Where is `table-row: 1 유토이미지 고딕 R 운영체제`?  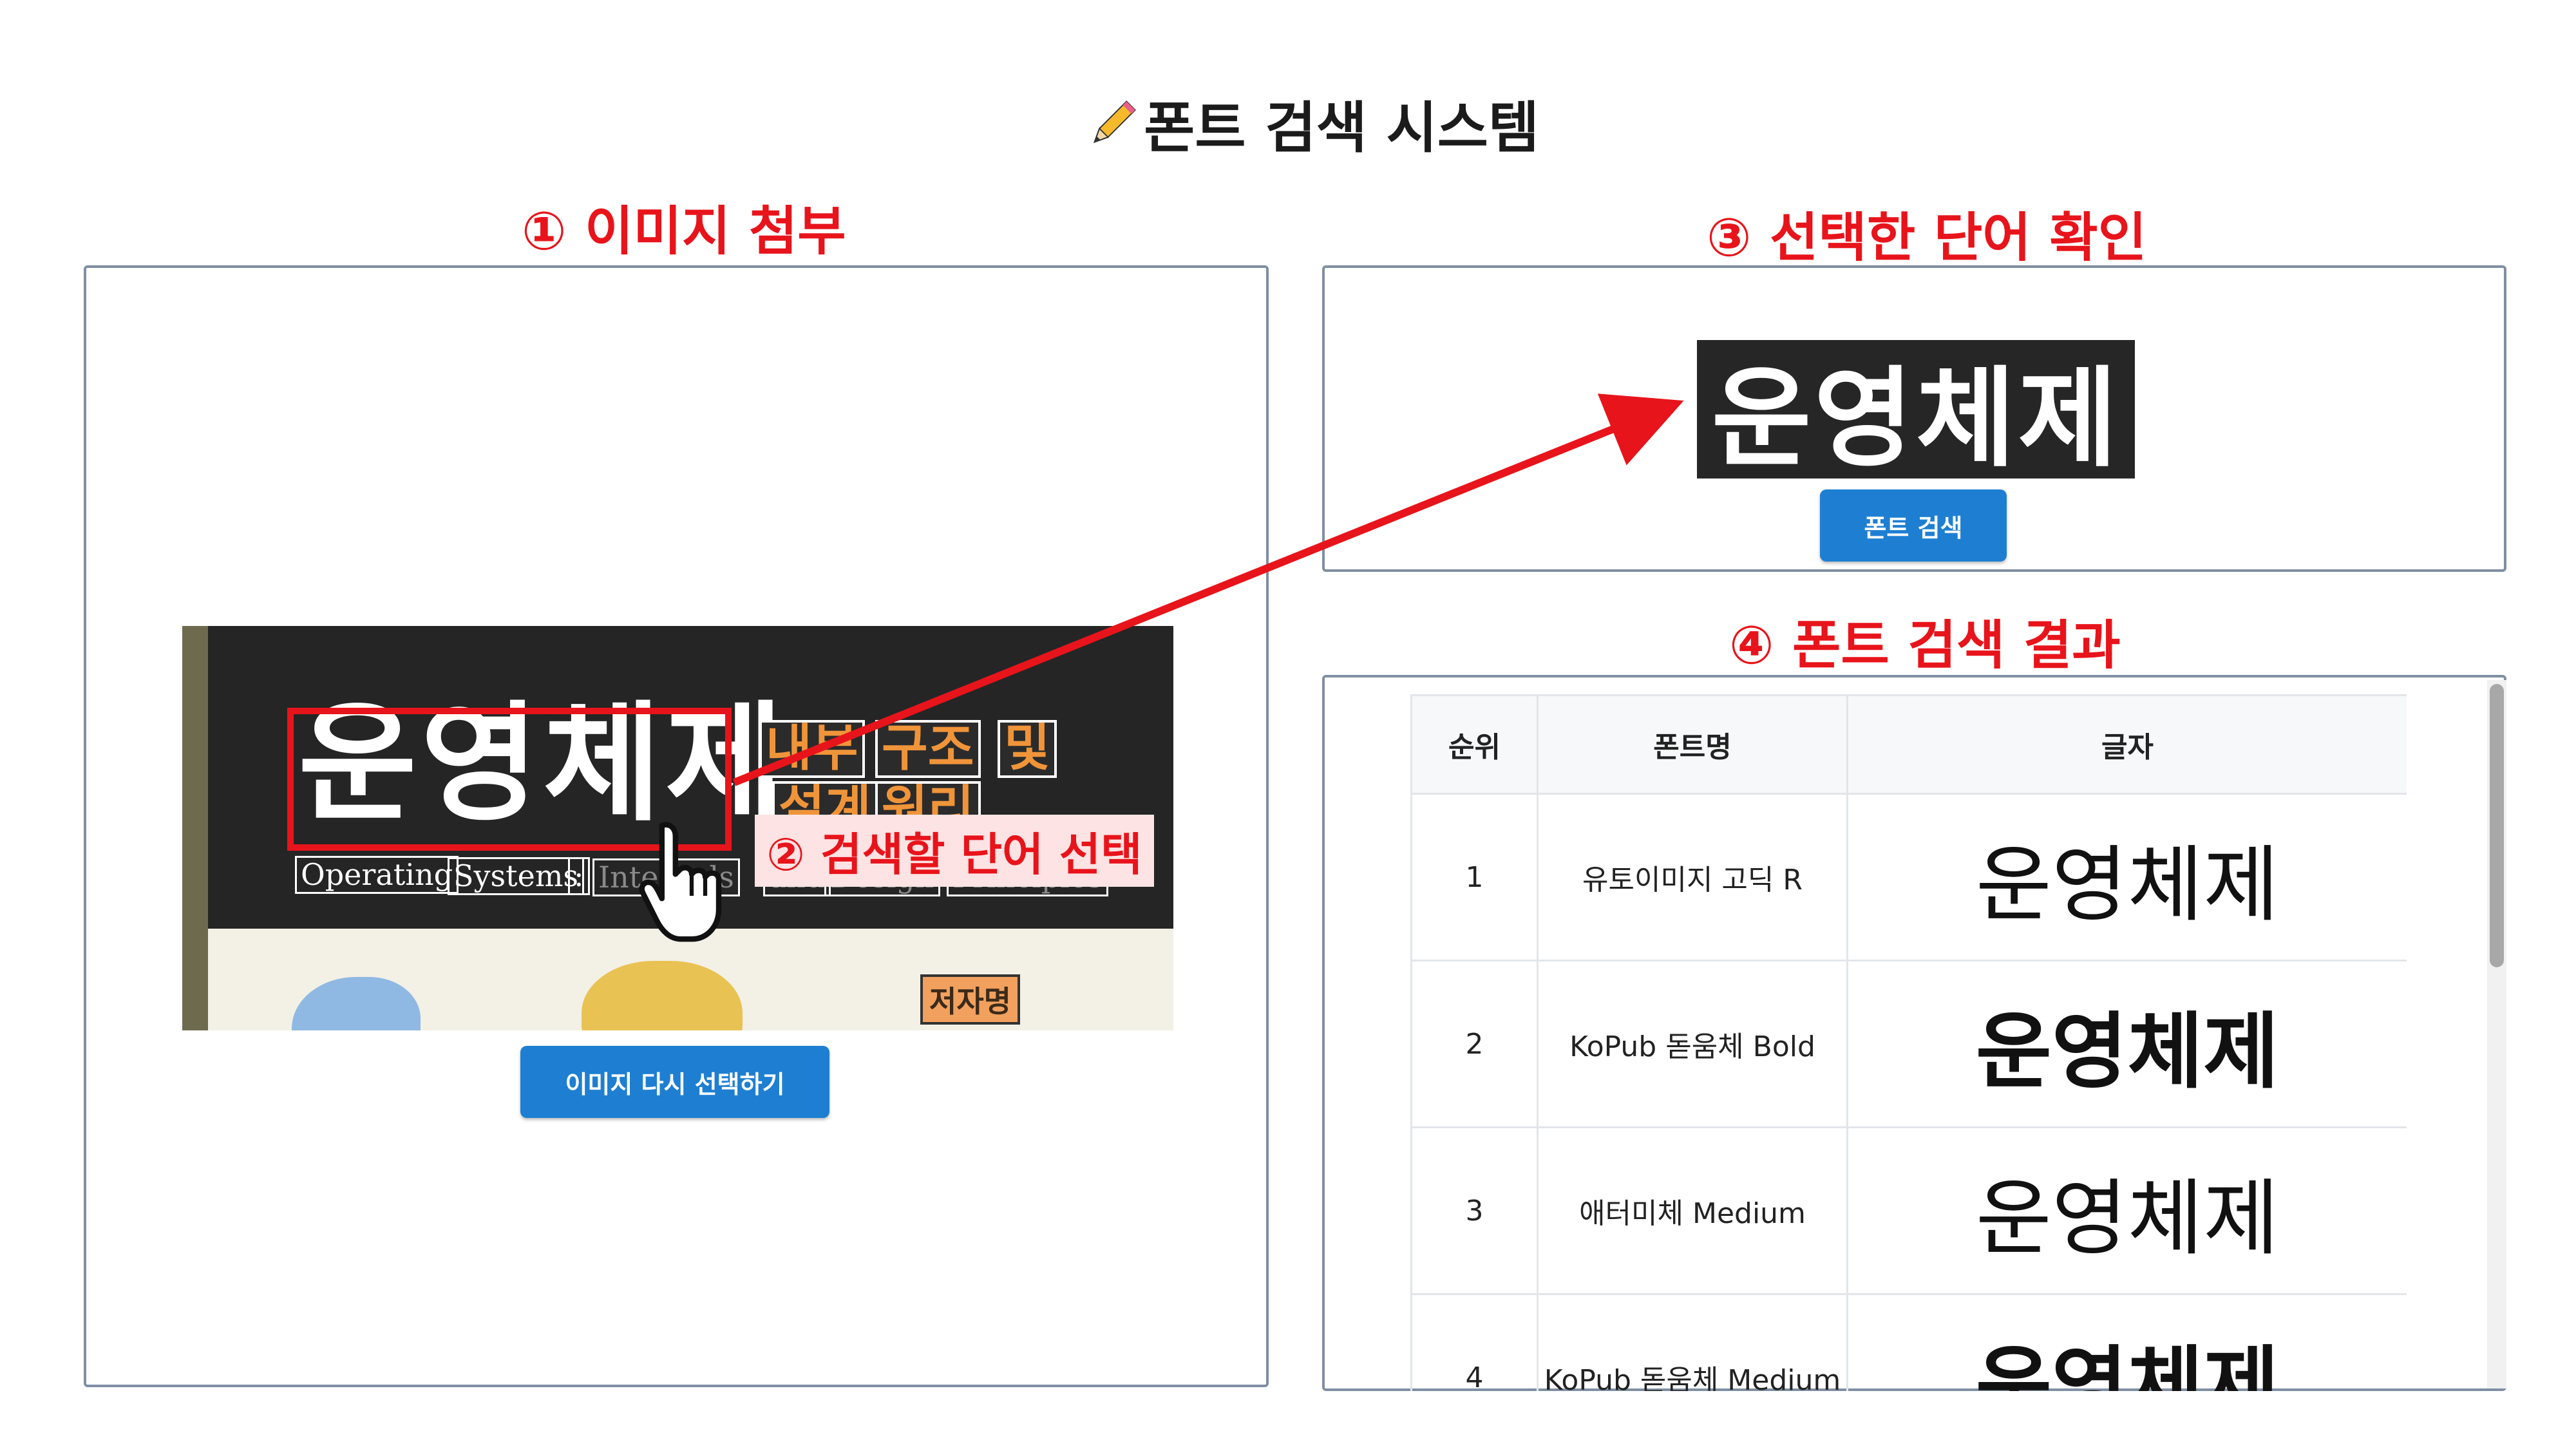
table-row: 1 유토이미지 고딕 R 운영체제 is located at coordinates (1909, 877).